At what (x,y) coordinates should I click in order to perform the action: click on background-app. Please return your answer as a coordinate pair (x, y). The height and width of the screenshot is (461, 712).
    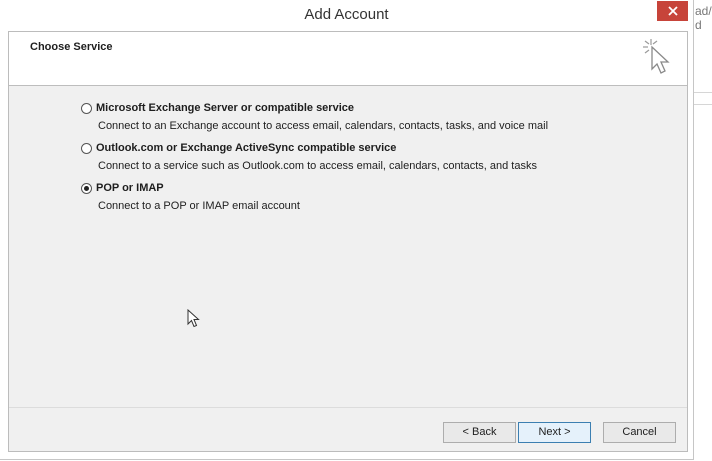
    Looking at the image, I should click on (703, 230).